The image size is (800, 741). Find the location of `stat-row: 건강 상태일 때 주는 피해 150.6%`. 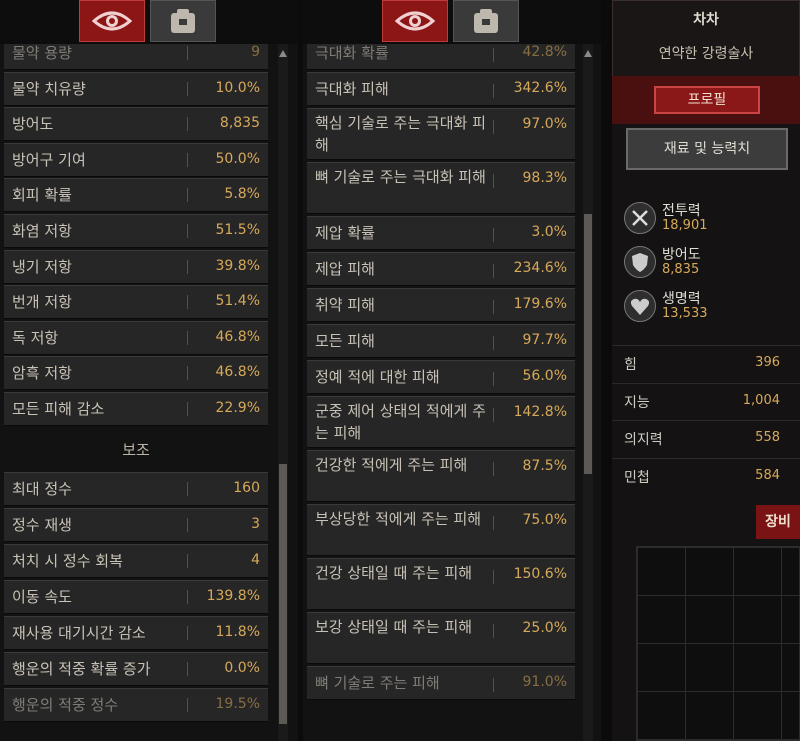

stat-row: 건강 상태일 때 주는 피해 150.6% is located at coordinates (441, 584).